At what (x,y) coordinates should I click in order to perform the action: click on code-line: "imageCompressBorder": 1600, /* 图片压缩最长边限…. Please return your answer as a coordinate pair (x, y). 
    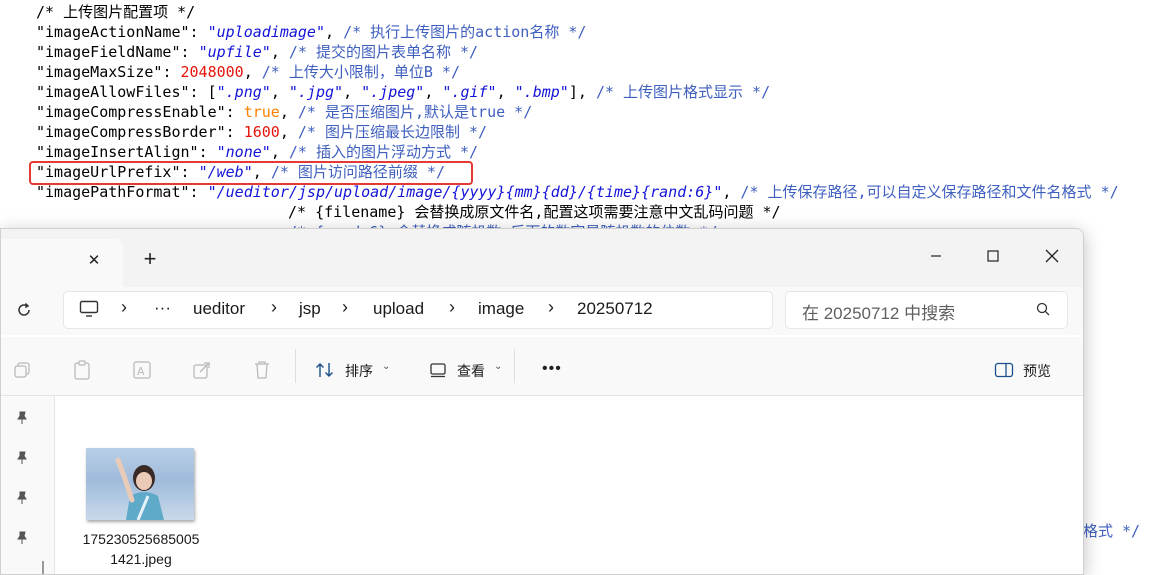
    Looking at the image, I should click on (261, 132).